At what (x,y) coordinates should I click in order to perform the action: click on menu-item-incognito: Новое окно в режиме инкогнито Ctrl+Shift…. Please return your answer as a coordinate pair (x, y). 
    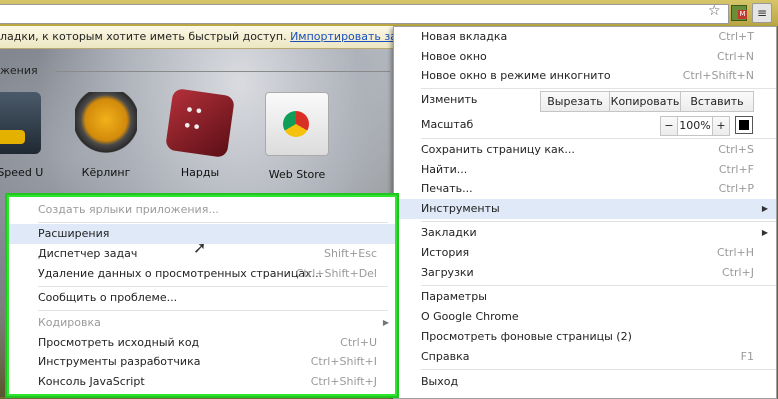
    Looking at the image, I should click on (585, 76).